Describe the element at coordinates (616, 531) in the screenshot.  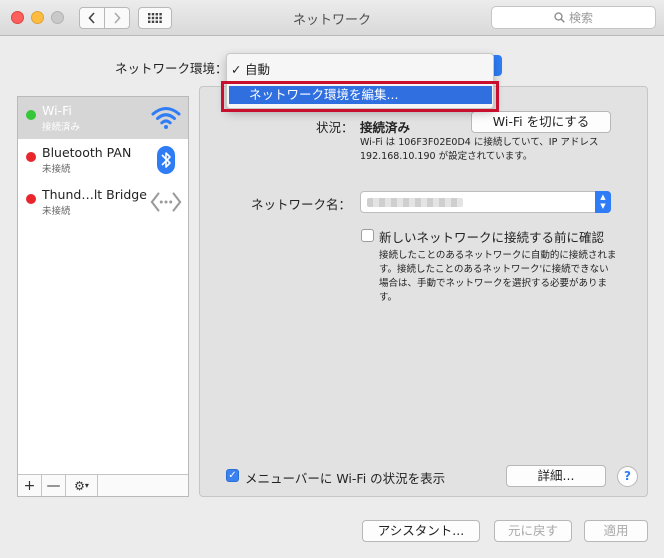
I see `apply-button: 適用` at that location.